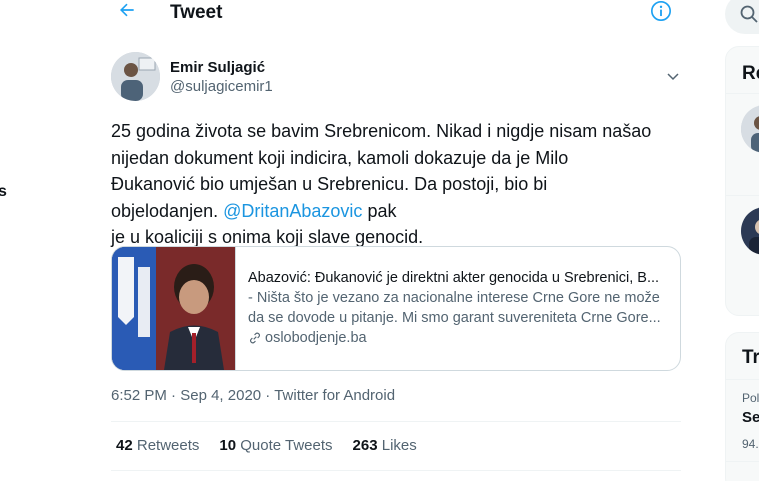 The height and width of the screenshot is (481, 759). I want to click on search-input, so click(742, 17).